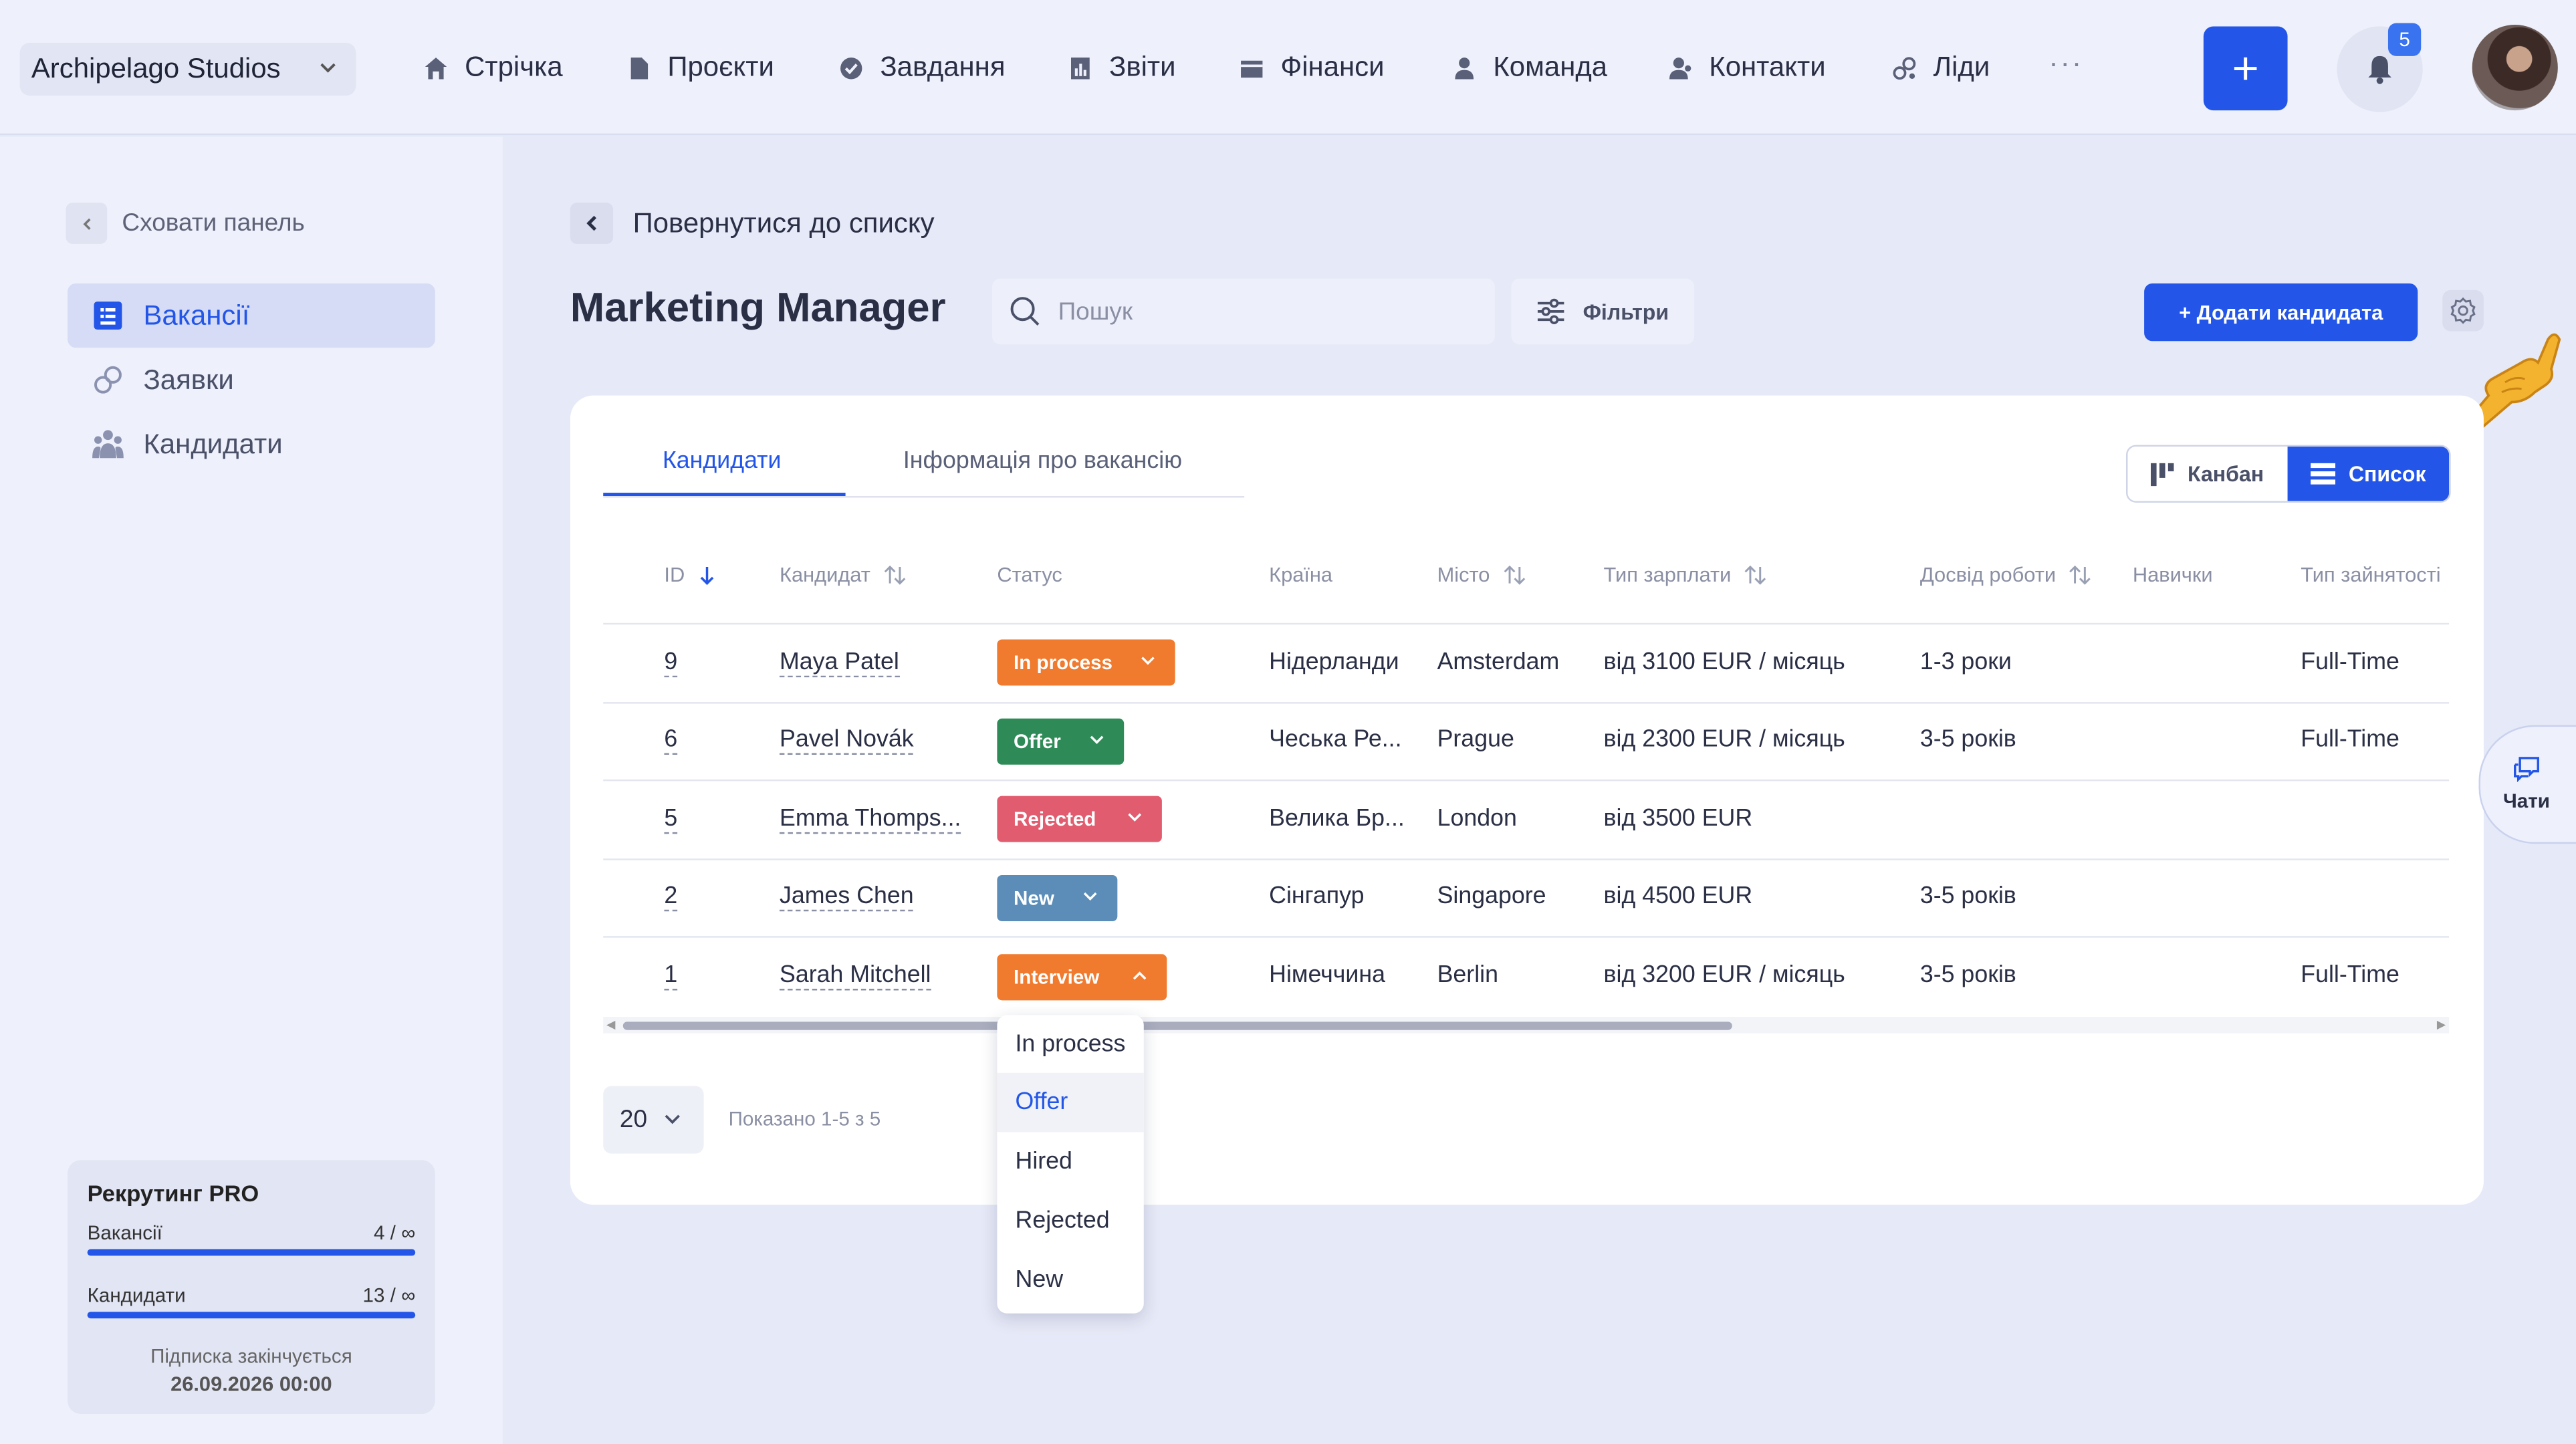 Image resolution: width=2576 pixels, height=1444 pixels. I want to click on people-icon, so click(108, 444).